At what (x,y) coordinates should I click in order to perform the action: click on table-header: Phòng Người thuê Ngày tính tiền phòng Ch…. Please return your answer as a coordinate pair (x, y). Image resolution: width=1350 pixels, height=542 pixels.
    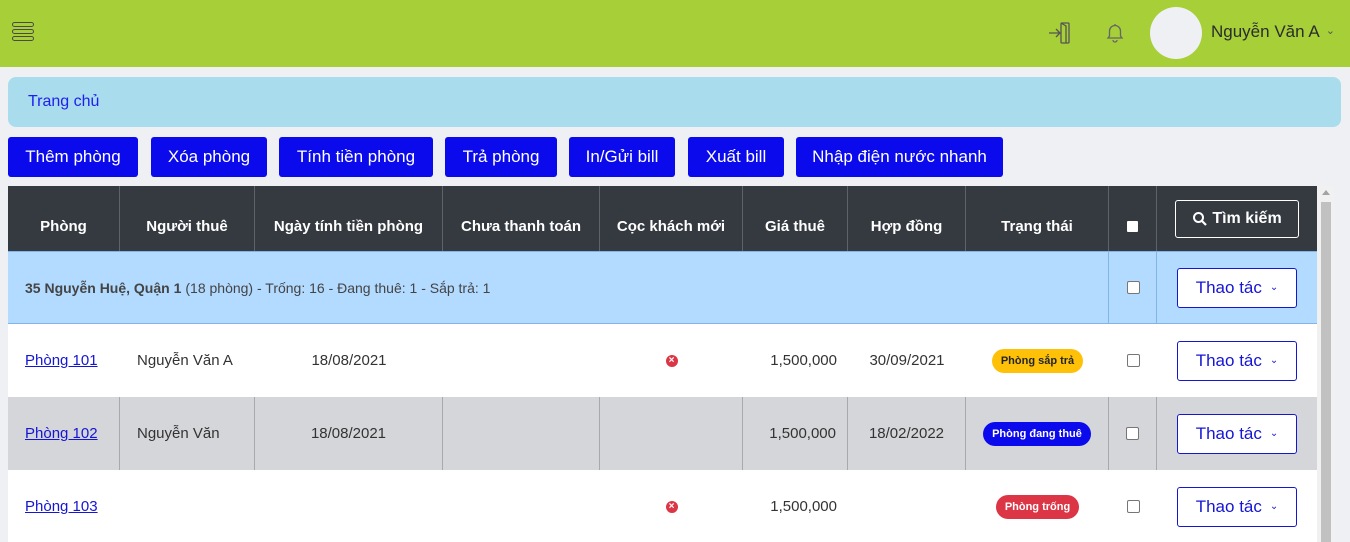
    Looking at the image, I should click on (662, 218).